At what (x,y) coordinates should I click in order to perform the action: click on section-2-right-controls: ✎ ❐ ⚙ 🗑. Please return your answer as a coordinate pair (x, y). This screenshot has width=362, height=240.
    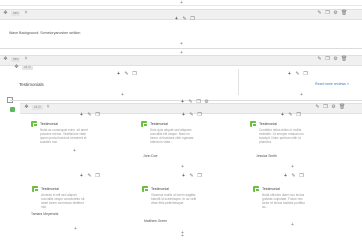
    Looking at the image, I should click on (332, 59).